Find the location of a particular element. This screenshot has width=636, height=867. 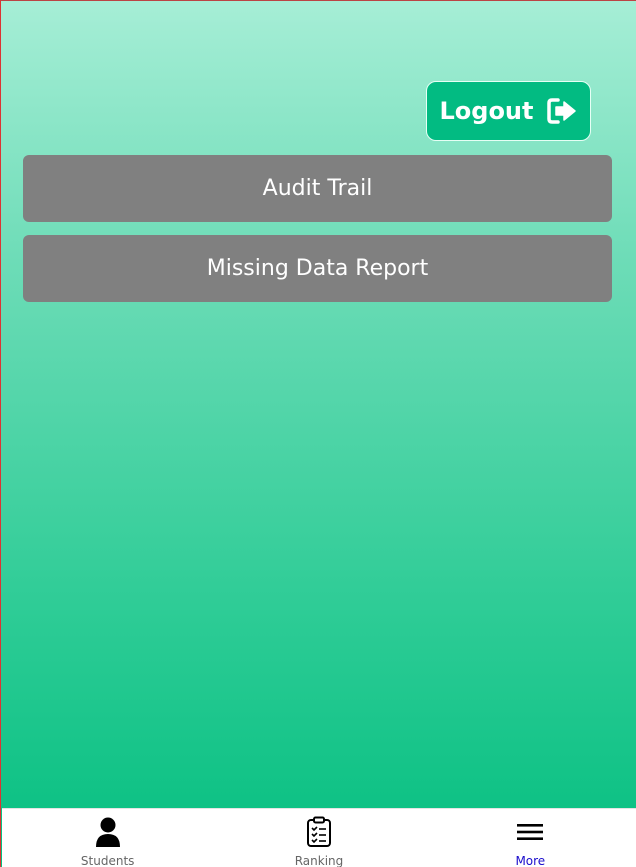

tab-ranking: Ranking is located at coordinates (318, 838).